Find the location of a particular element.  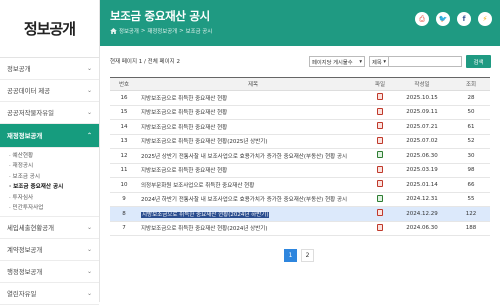

row-title-link: 의정부문화원 보조사업으로 취득한 중요재산 현황 is located at coordinates (253, 185).